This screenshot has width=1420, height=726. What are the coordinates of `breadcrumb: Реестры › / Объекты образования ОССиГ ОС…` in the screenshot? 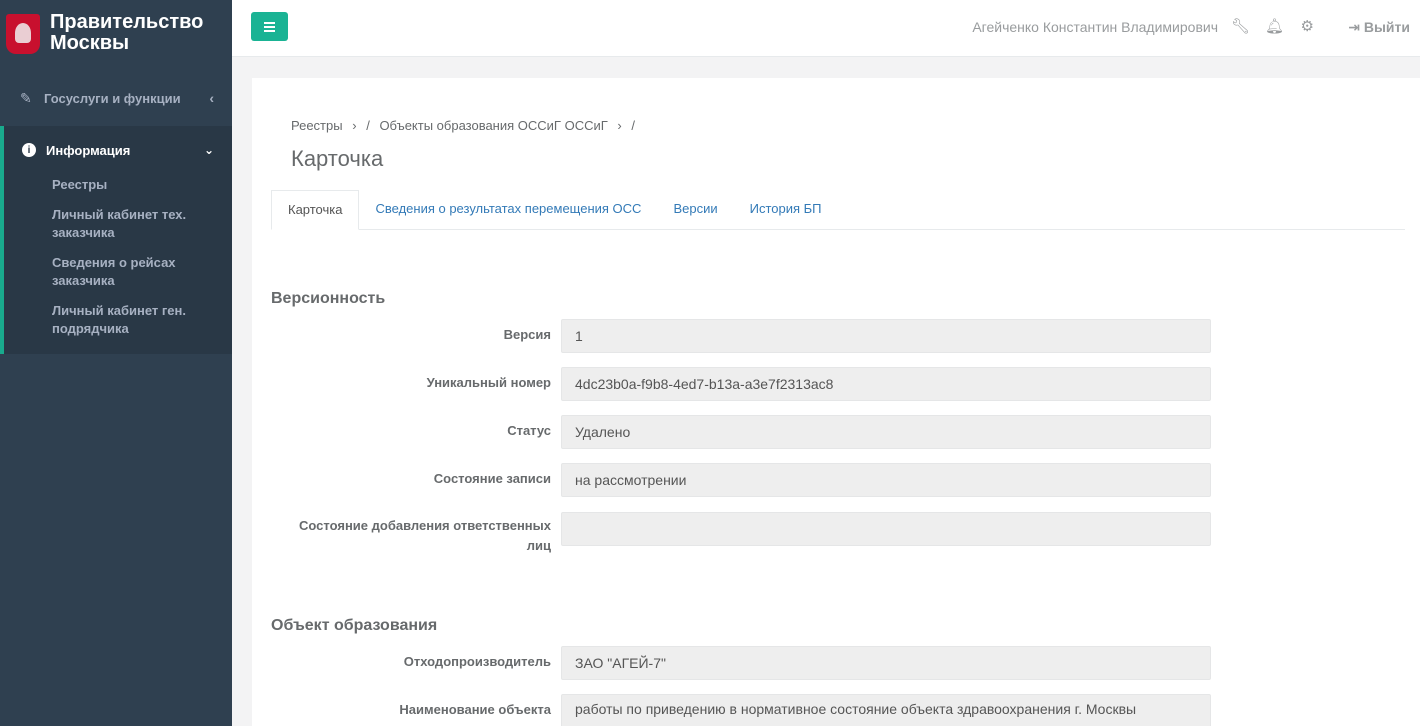 It's located at (466, 125).